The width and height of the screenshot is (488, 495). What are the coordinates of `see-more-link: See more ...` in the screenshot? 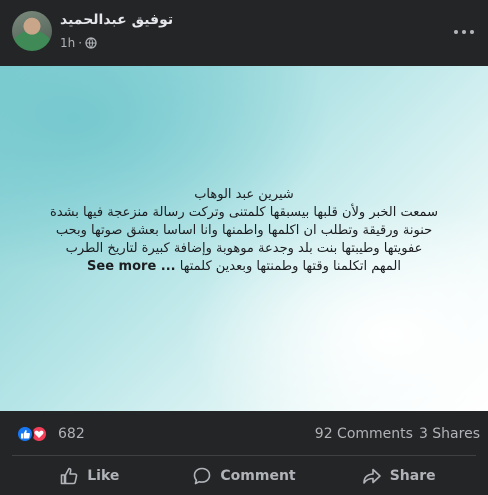 It's located at (131, 266).